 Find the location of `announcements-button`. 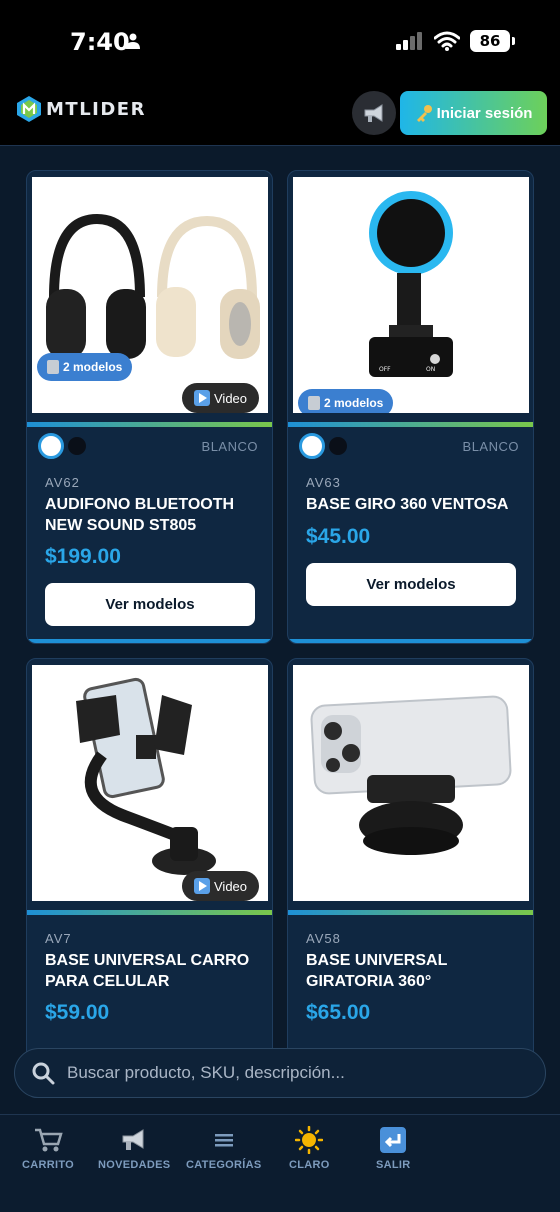

announcements-button is located at coordinates (374, 113).